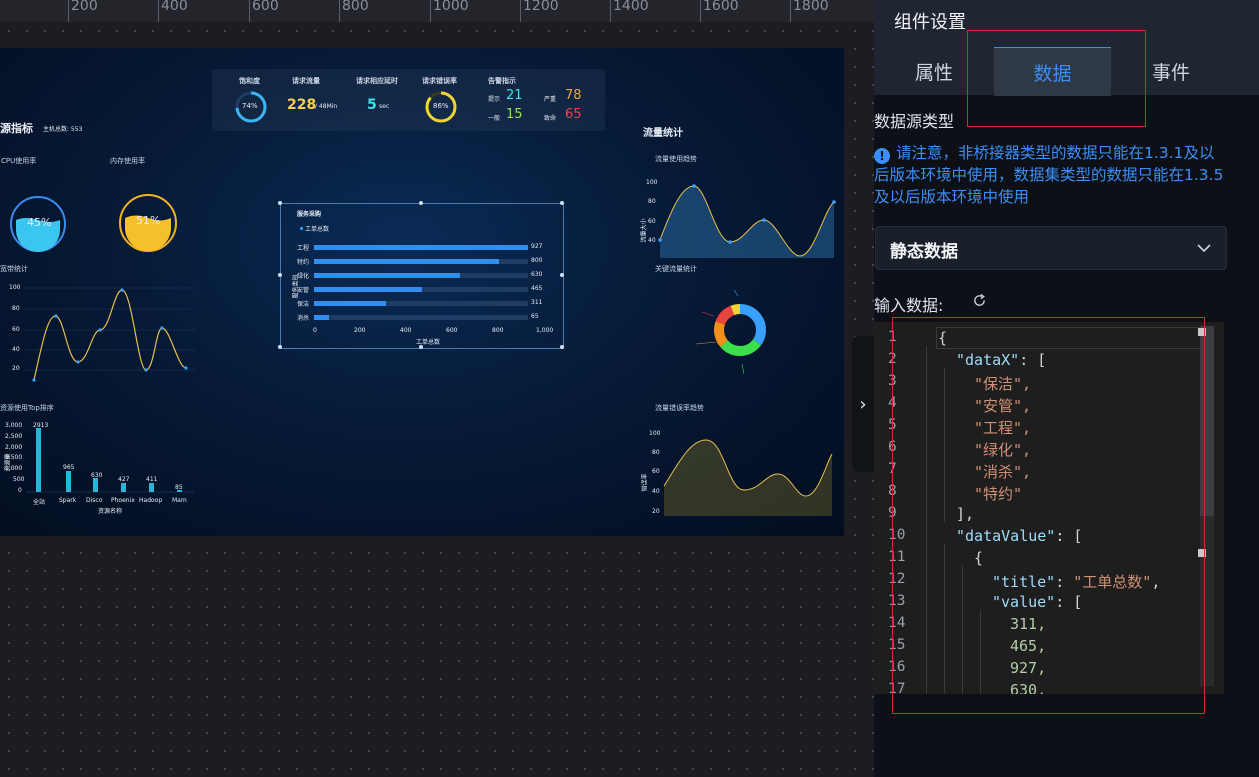 This screenshot has width=1259, height=777. Describe the element at coordinates (315, 330) in the screenshot. I see `service-xtick: 0` at that location.